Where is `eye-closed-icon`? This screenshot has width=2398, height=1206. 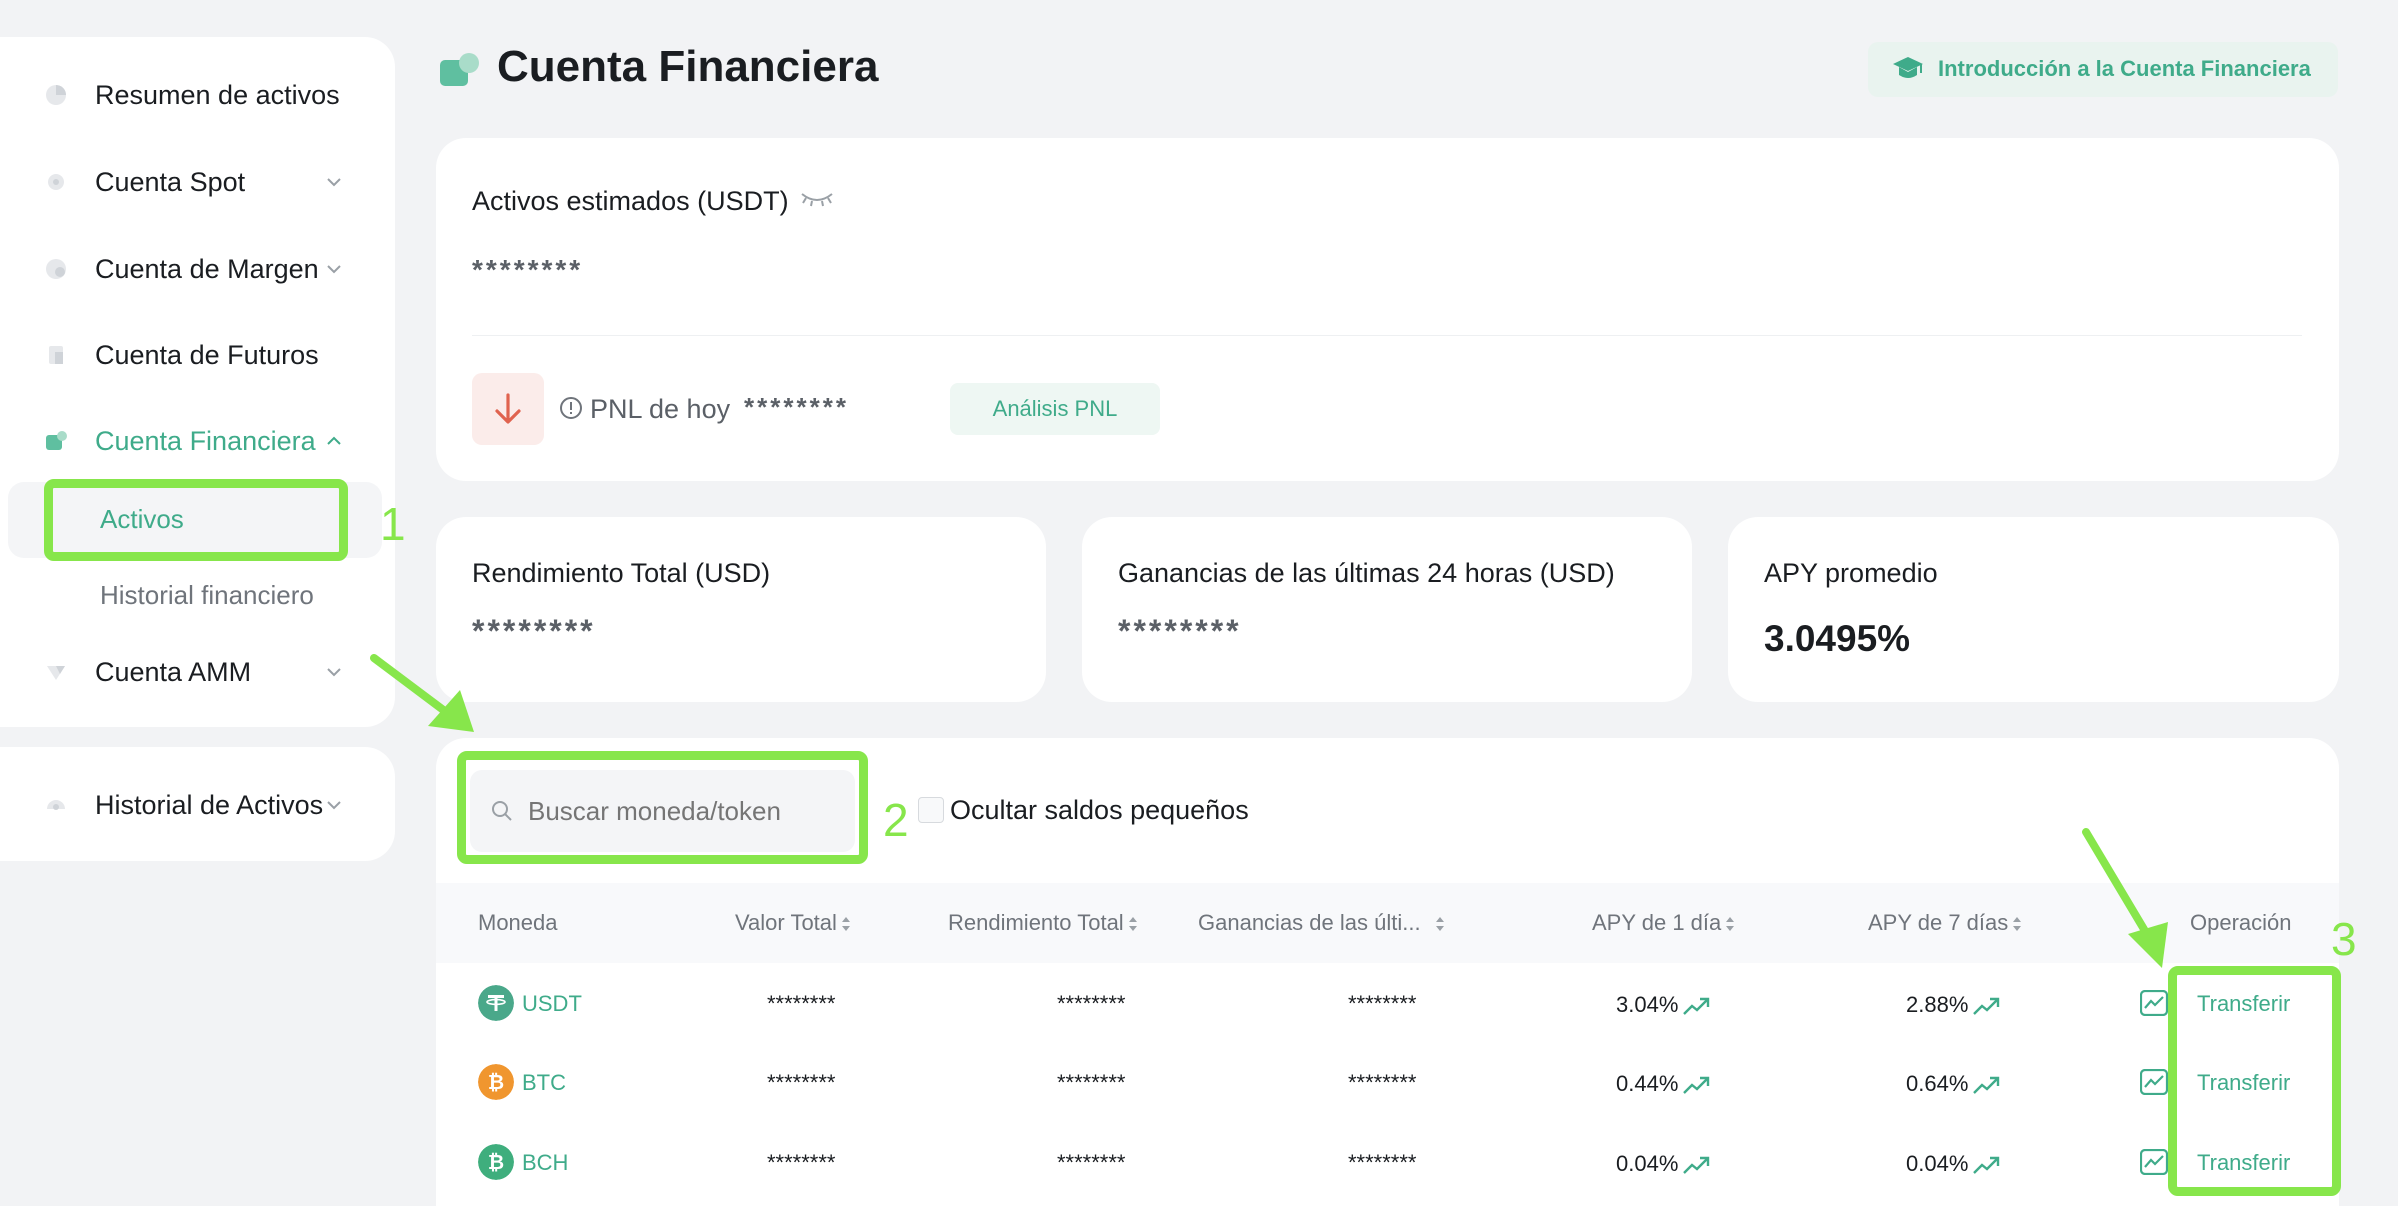
eye-closed-icon is located at coordinates (817, 199).